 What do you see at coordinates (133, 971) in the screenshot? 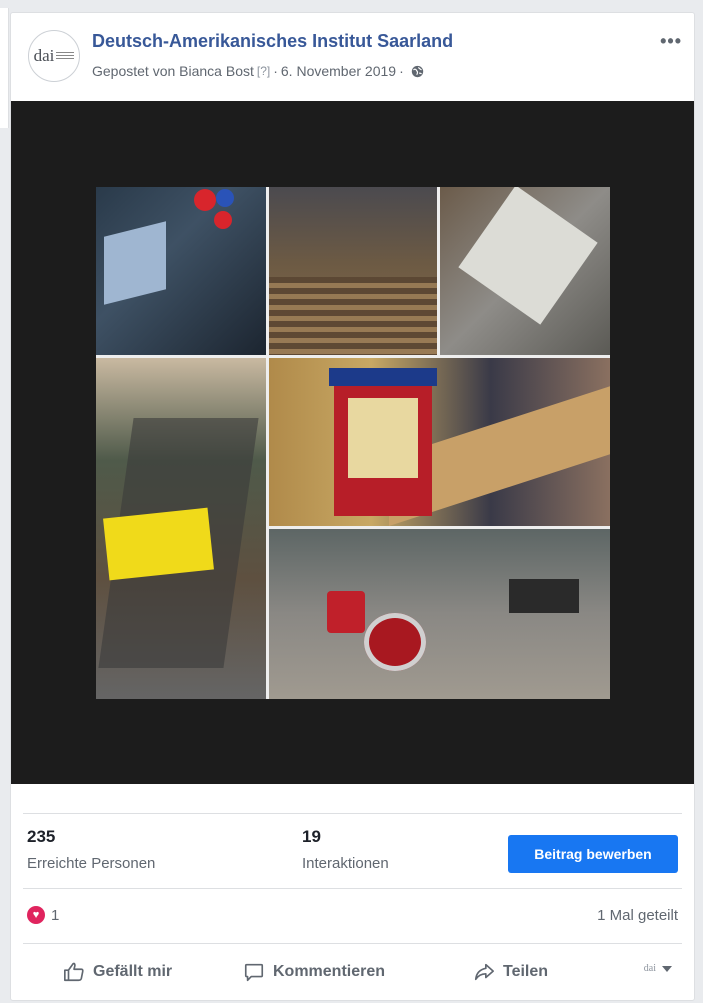
I see `like-label: Gefällt mir` at bounding box center [133, 971].